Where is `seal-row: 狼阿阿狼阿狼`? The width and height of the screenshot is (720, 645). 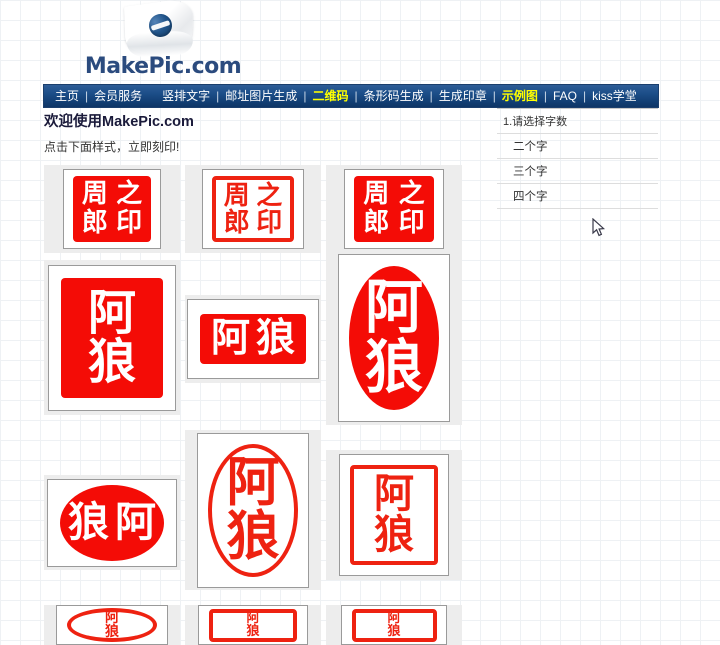 seal-row: 狼阿阿狼阿狼 is located at coordinates (254, 510).